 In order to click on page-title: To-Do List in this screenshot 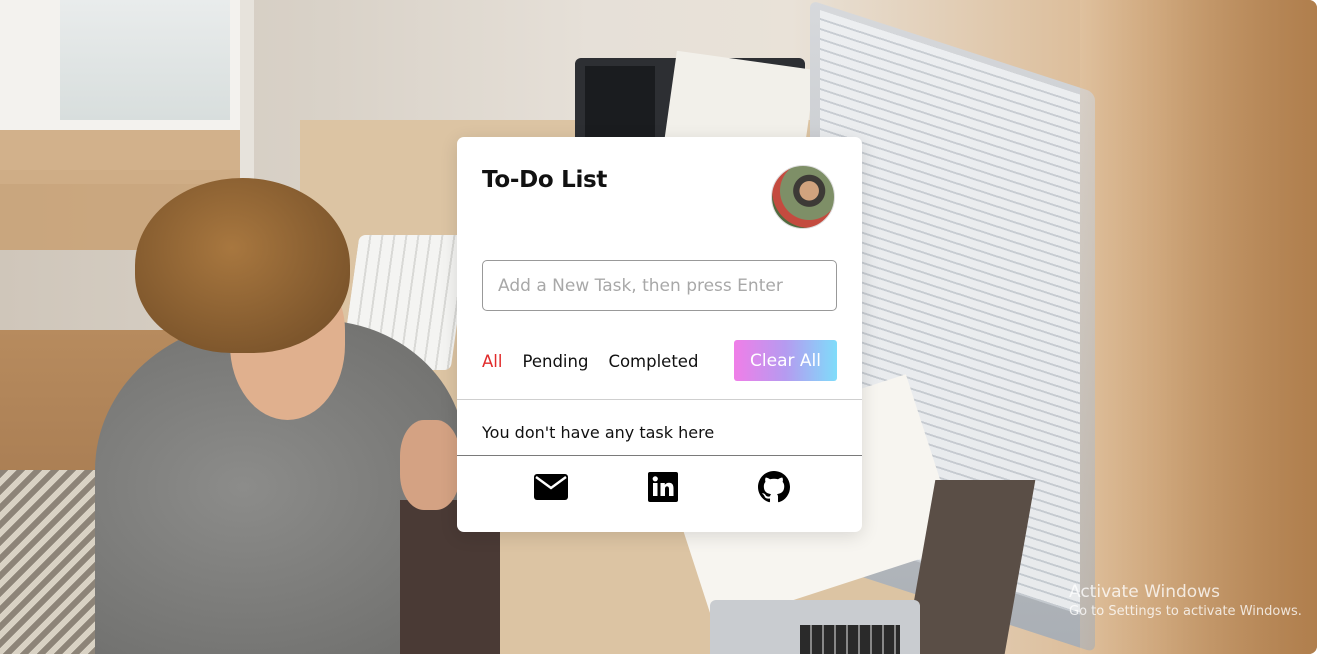, I will do `click(545, 180)`.